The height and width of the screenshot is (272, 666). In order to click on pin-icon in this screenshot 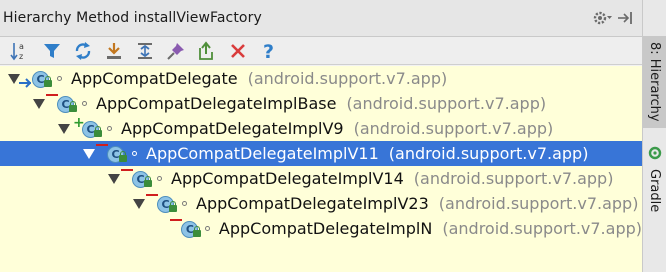, I will do `click(175, 51)`.